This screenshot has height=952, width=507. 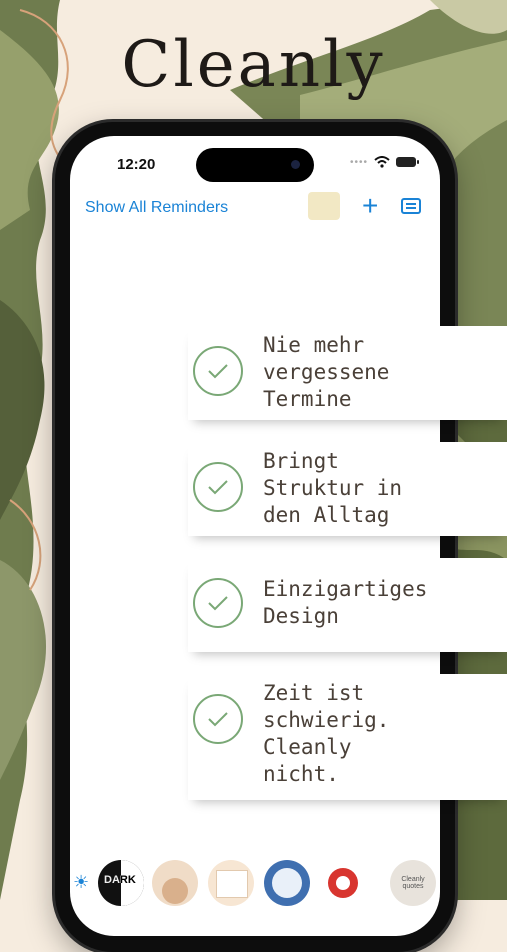 I want to click on list-icon, so click(x=411, y=206).